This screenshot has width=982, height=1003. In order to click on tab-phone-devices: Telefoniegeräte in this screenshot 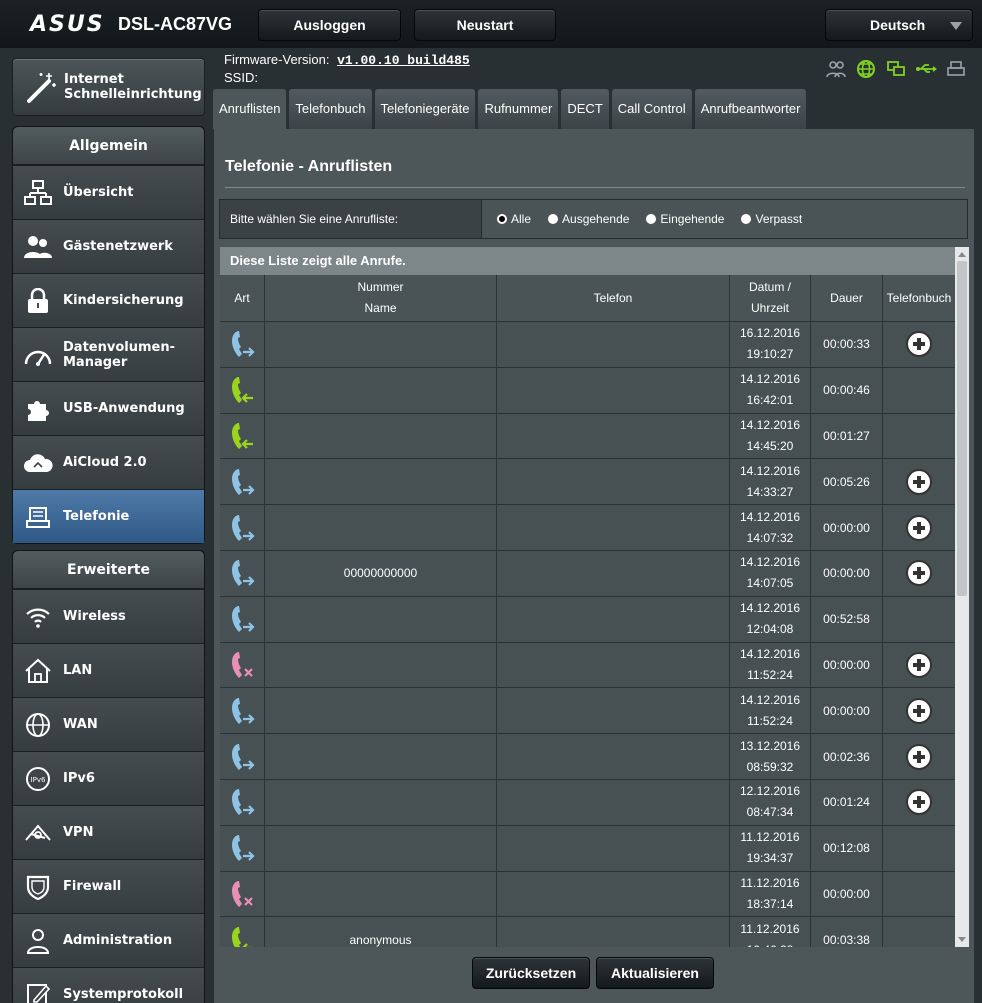, I will do `click(425, 109)`.